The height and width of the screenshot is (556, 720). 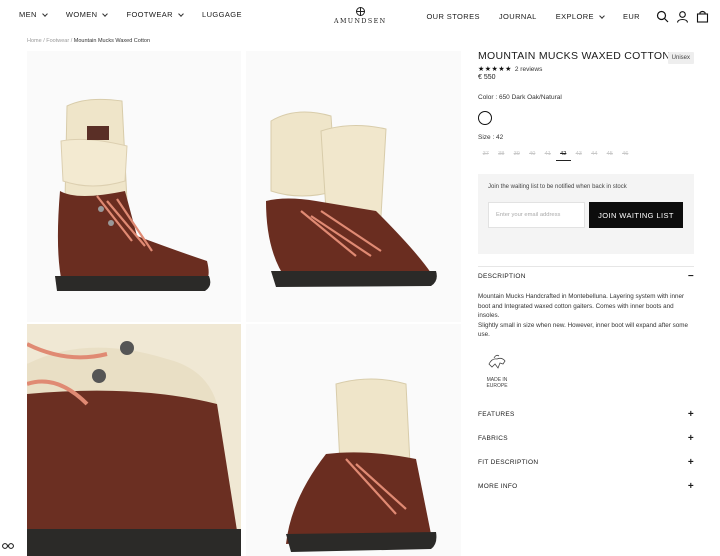 I want to click on fabrics-heading: FABRICS, so click(x=493, y=438).